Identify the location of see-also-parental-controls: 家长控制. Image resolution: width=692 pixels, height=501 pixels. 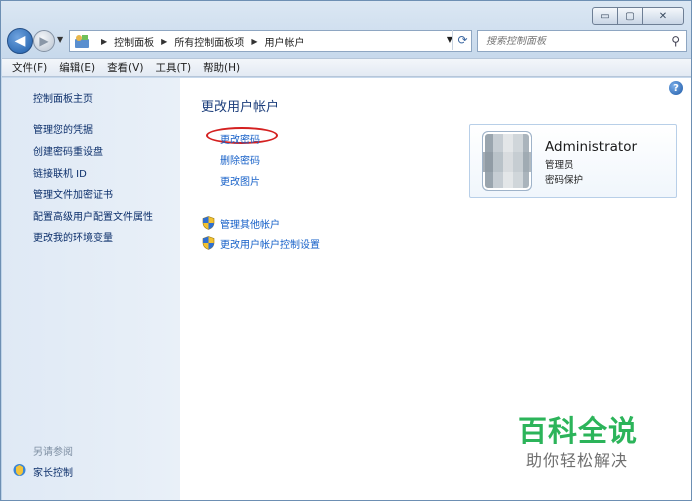
(53, 471).